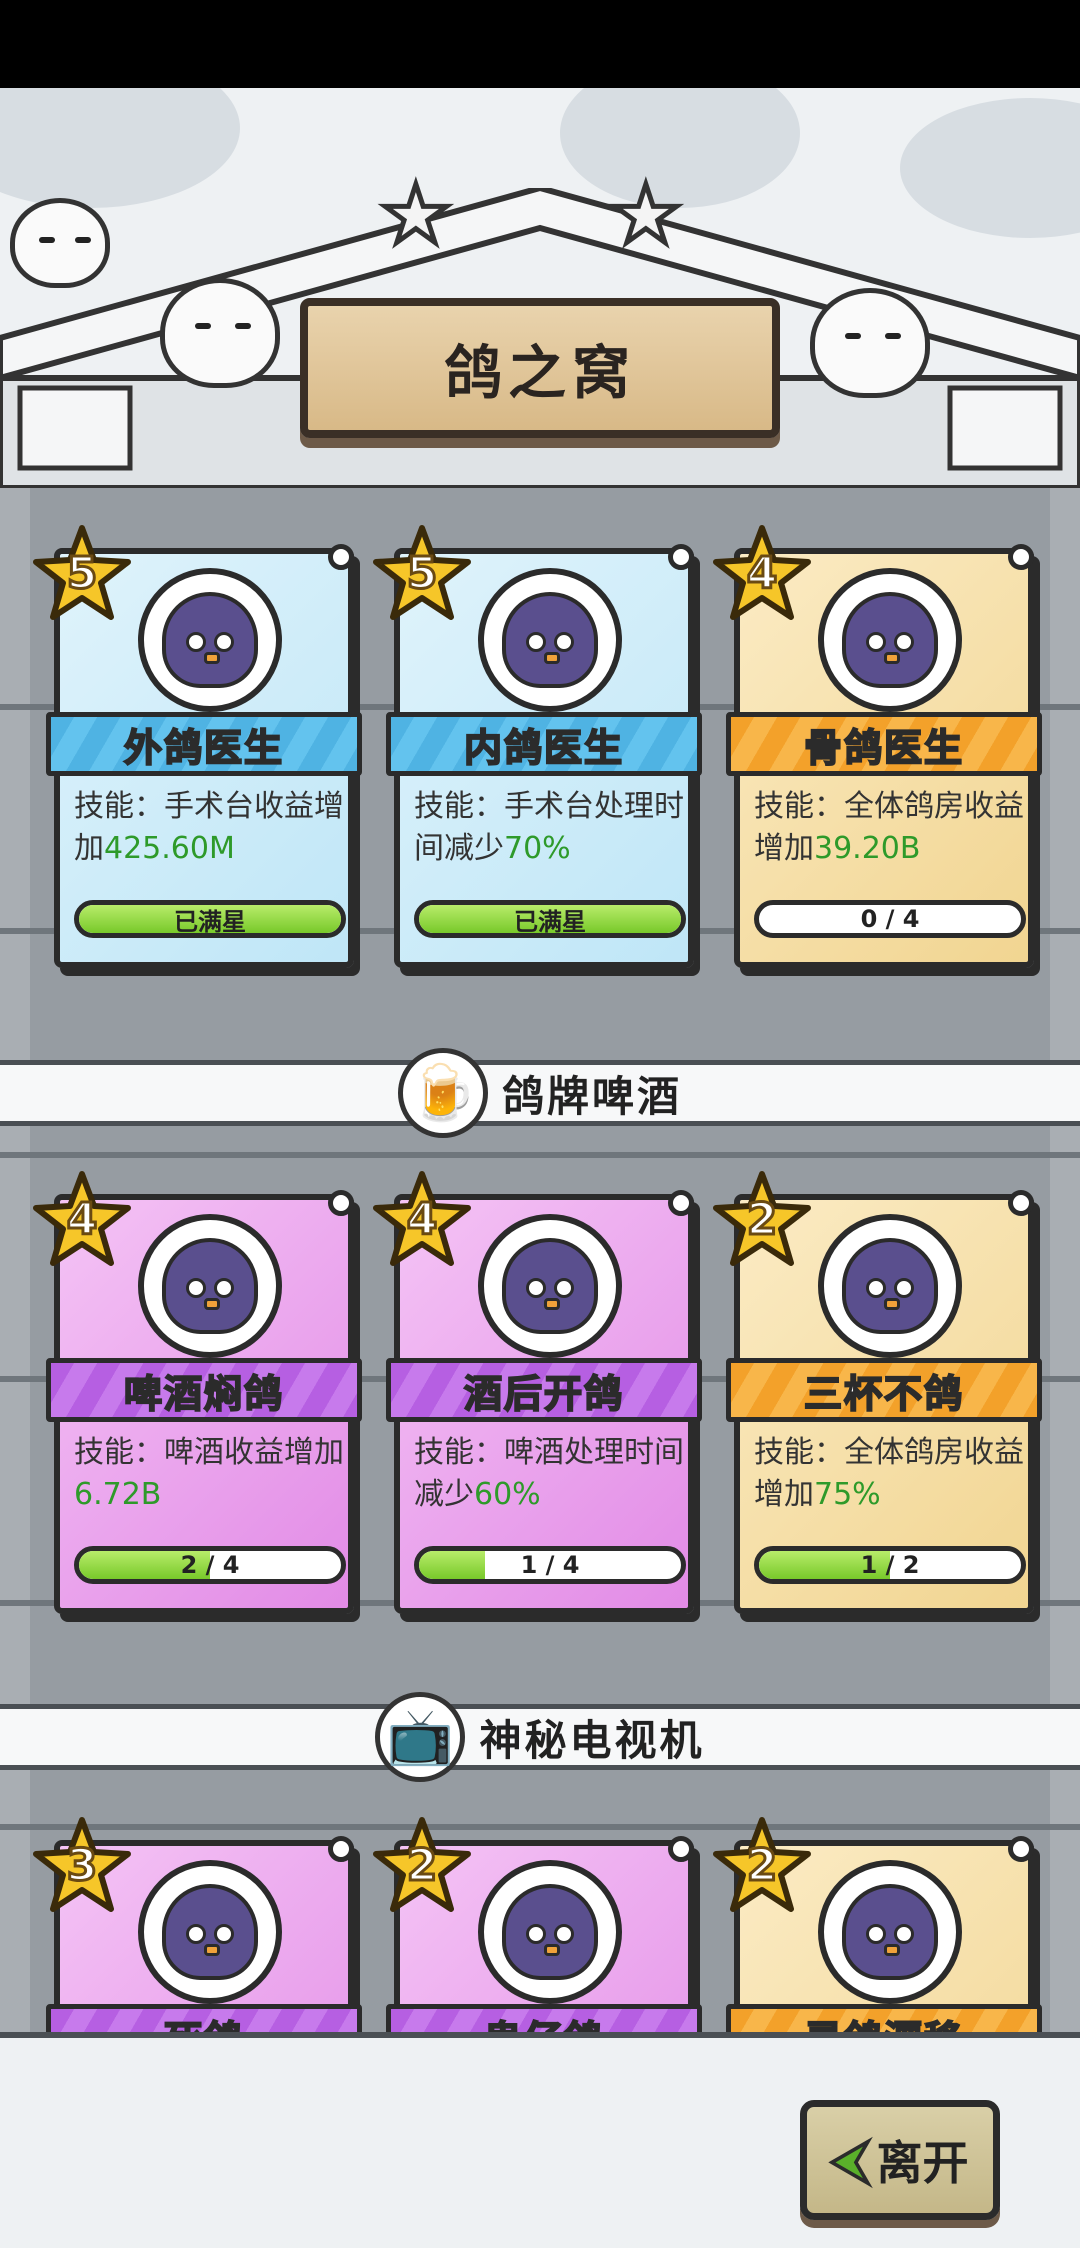 The image size is (1080, 2248). I want to click on leave-button: ⮜ 离开, so click(900, 2160).